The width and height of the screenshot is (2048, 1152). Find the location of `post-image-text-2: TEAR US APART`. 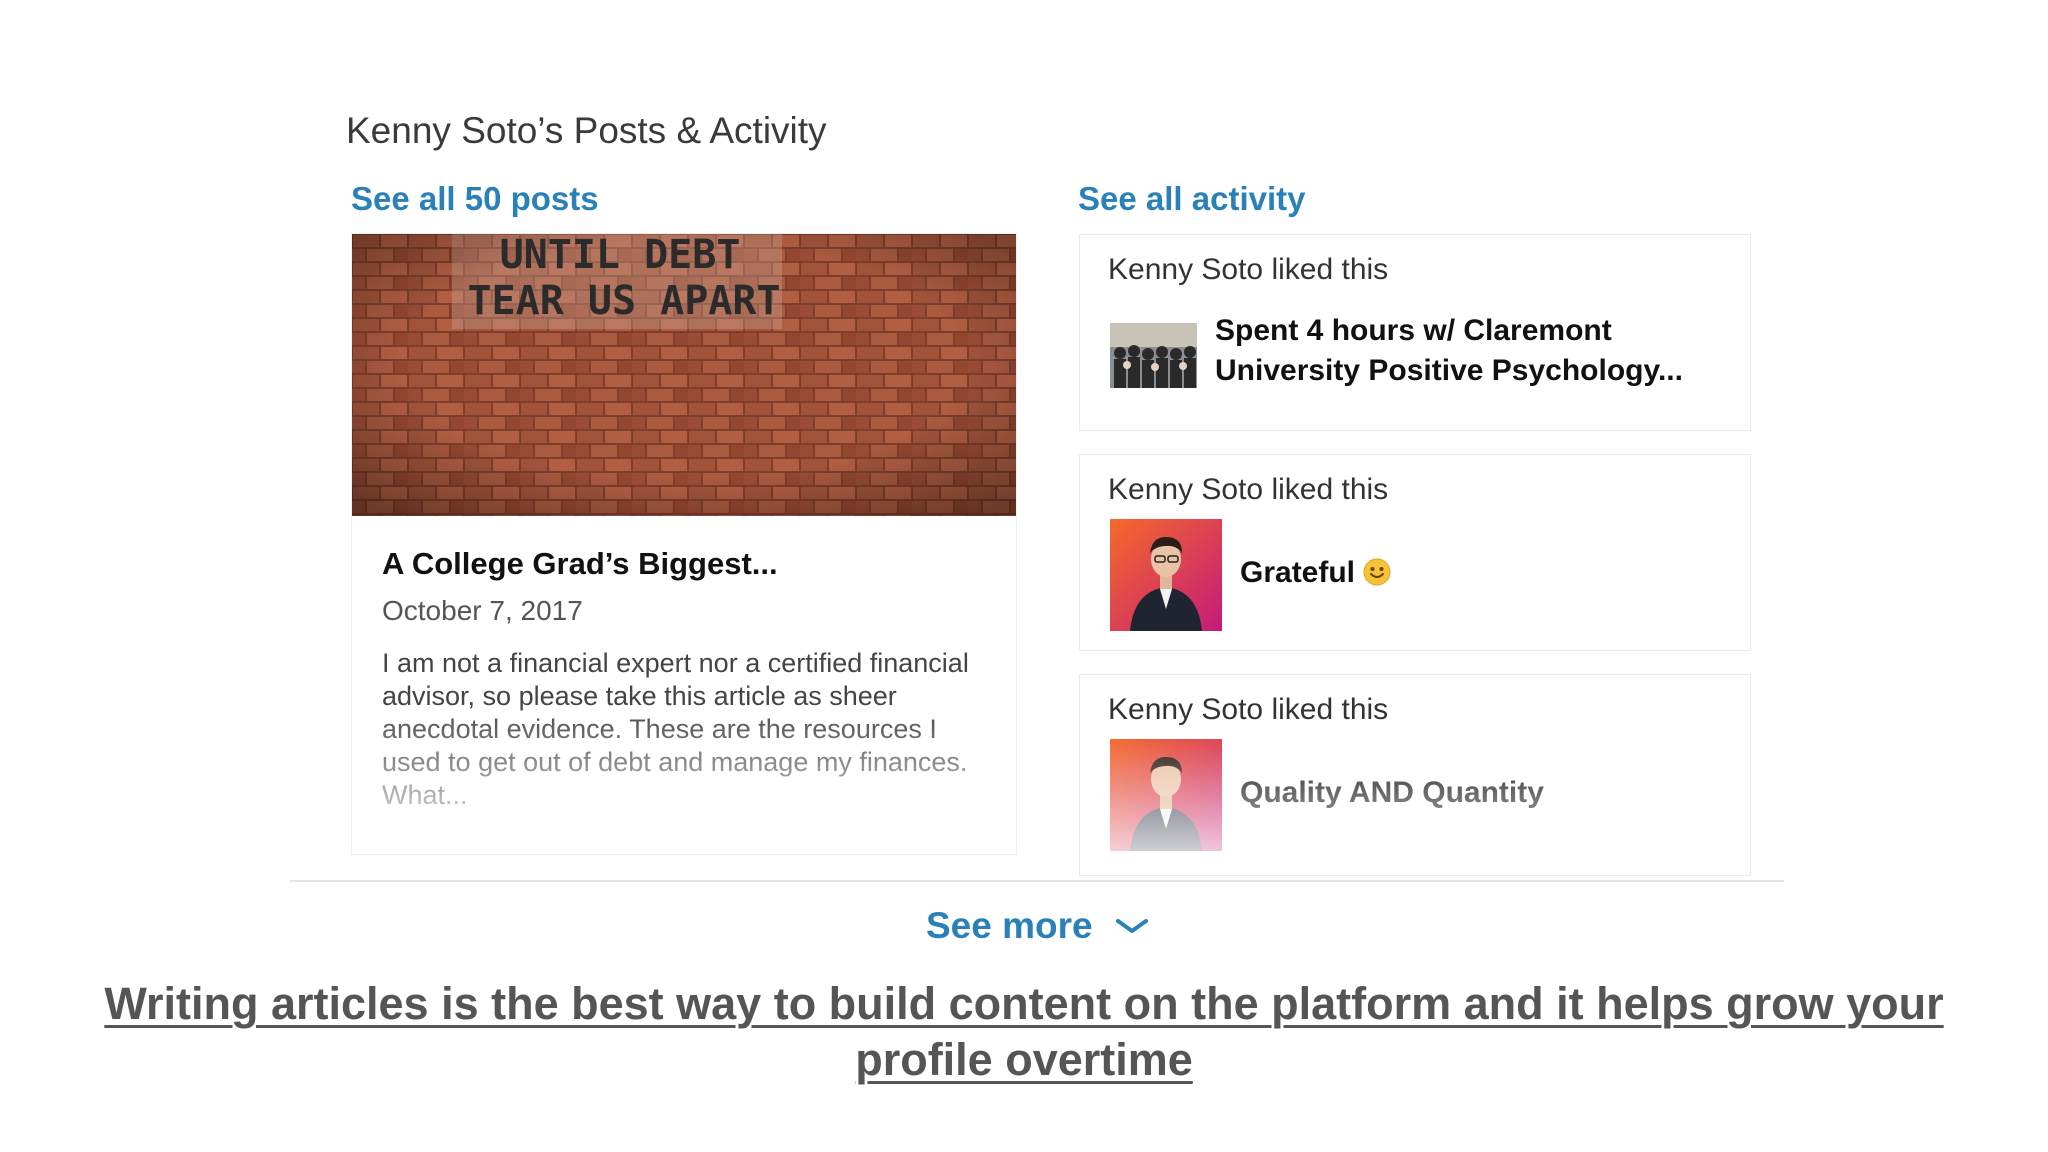

post-image-text-2: TEAR US APART is located at coordinates (623, 301).